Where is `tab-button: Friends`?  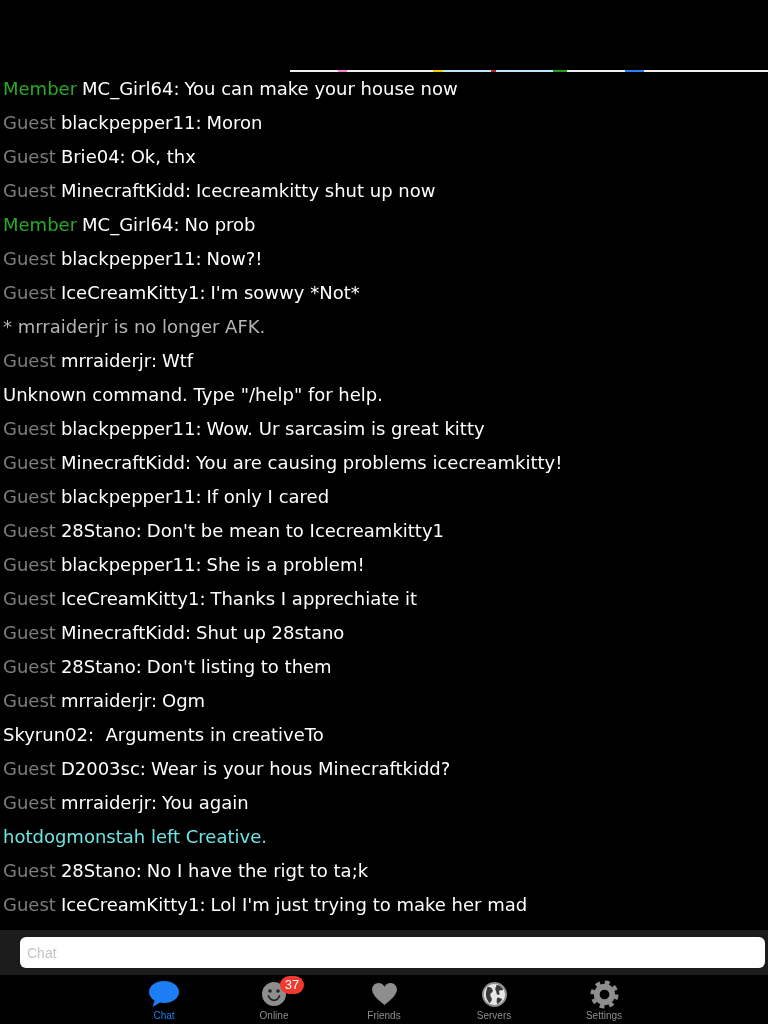 tab-button: Friends is located at coordinates (384, 999).